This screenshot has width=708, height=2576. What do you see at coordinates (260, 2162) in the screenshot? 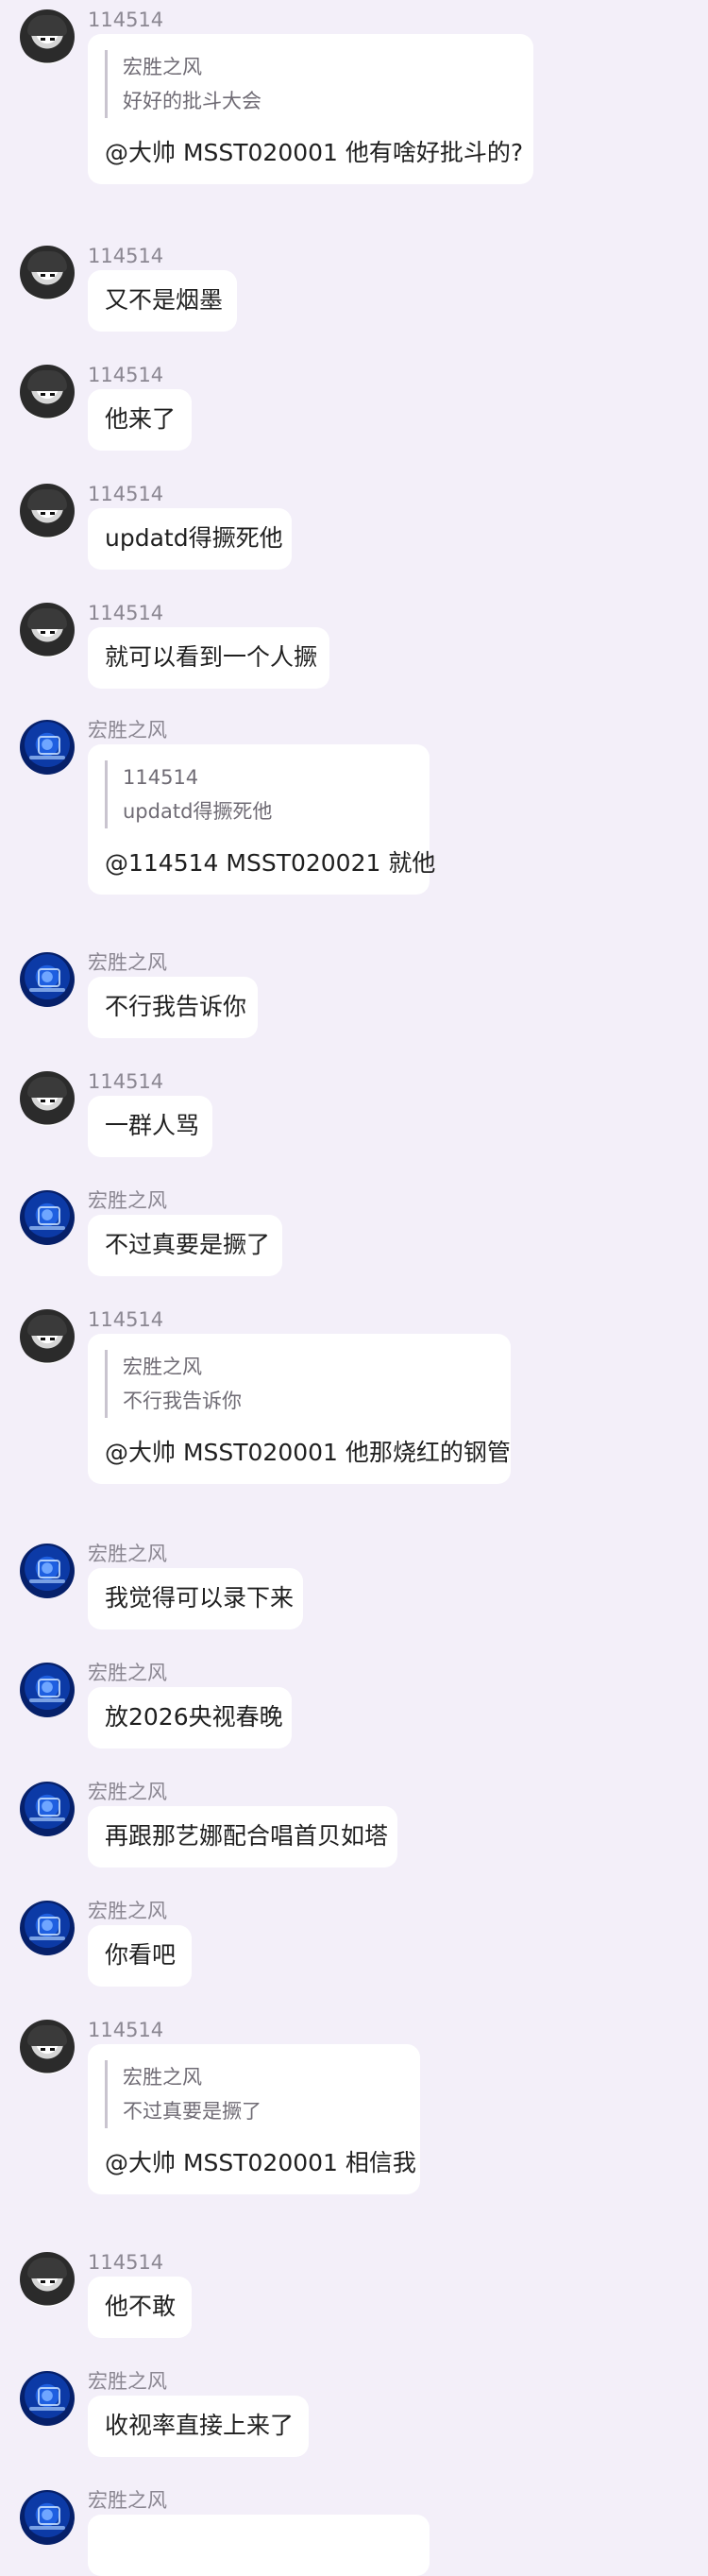
I see `message-text: @大帅 MSST020001 相信我` at bounding box center [260, 2162].